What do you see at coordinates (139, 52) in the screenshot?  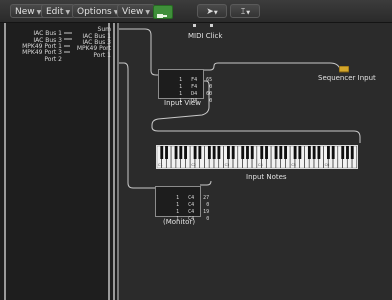 I see `cable-sum-to-inputview` at bounding box center [139, 52].